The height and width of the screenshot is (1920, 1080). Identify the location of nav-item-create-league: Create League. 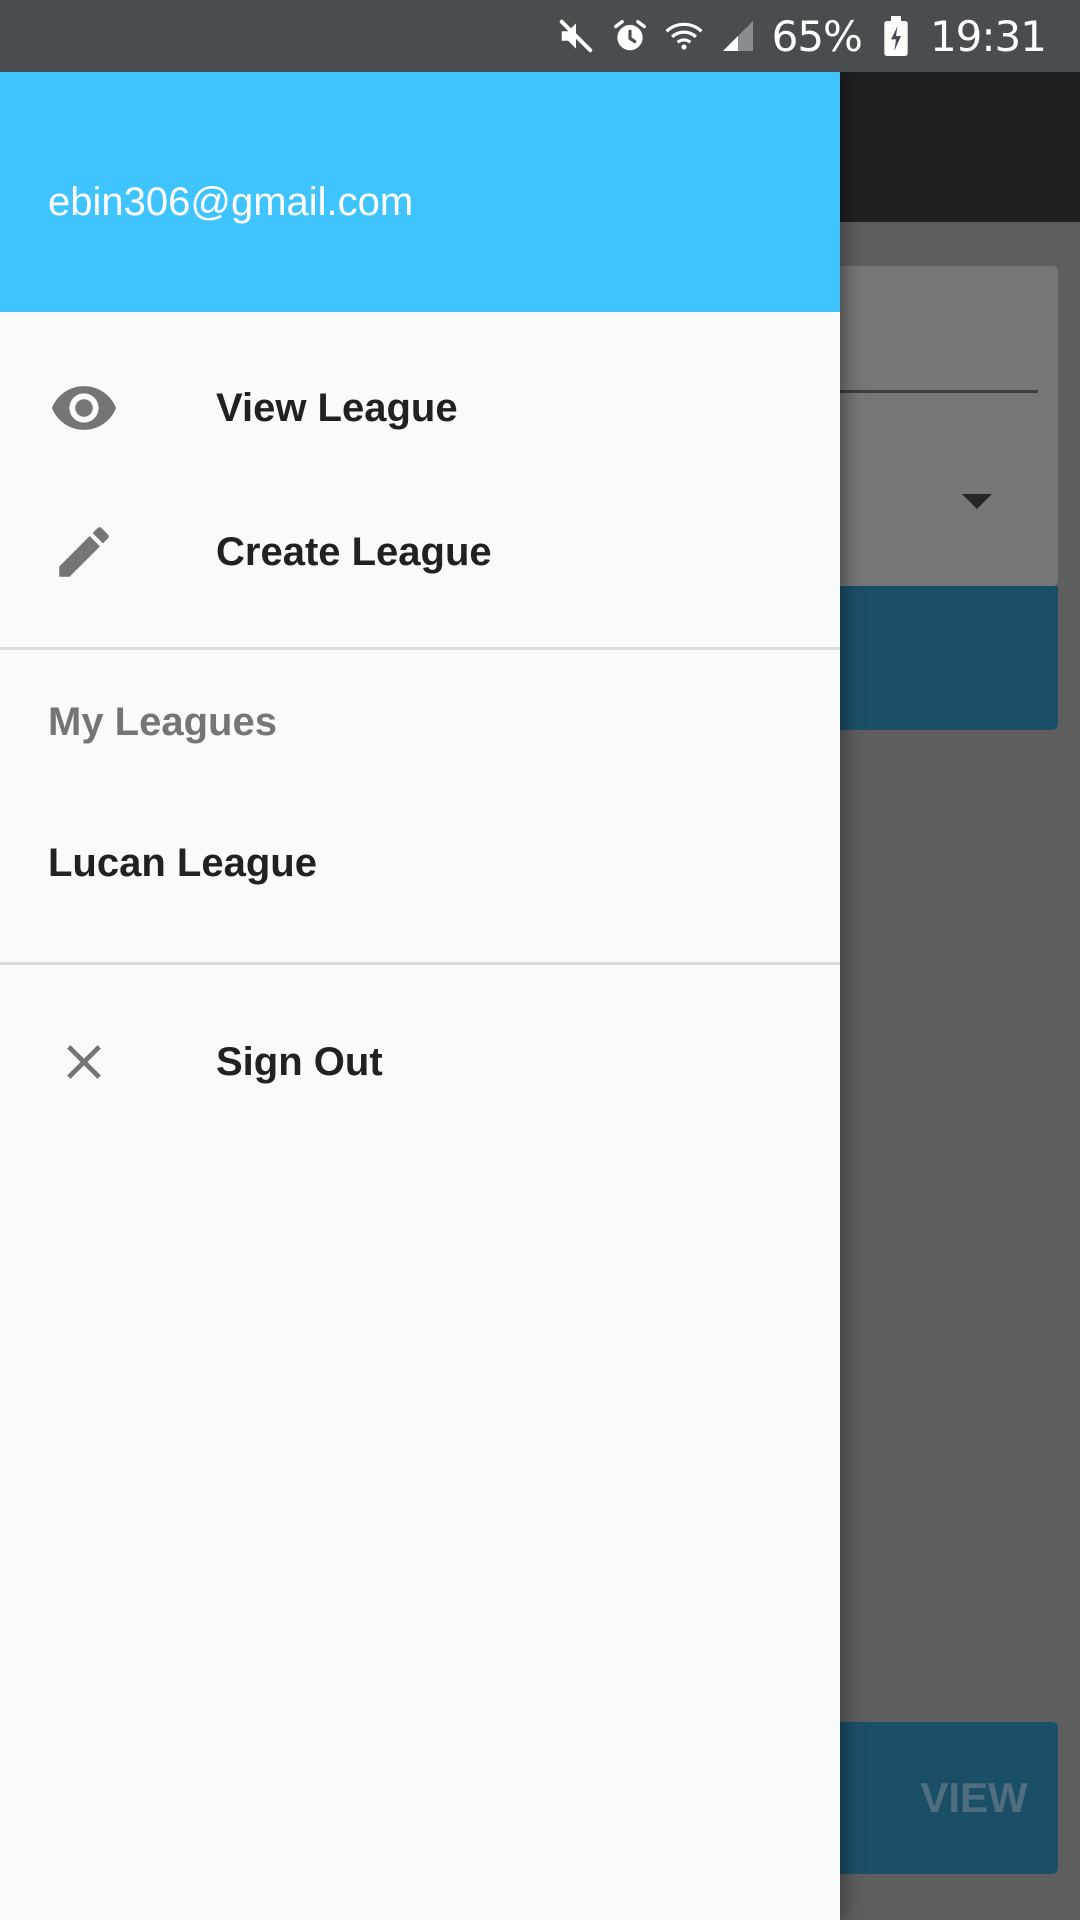
(420, 552).